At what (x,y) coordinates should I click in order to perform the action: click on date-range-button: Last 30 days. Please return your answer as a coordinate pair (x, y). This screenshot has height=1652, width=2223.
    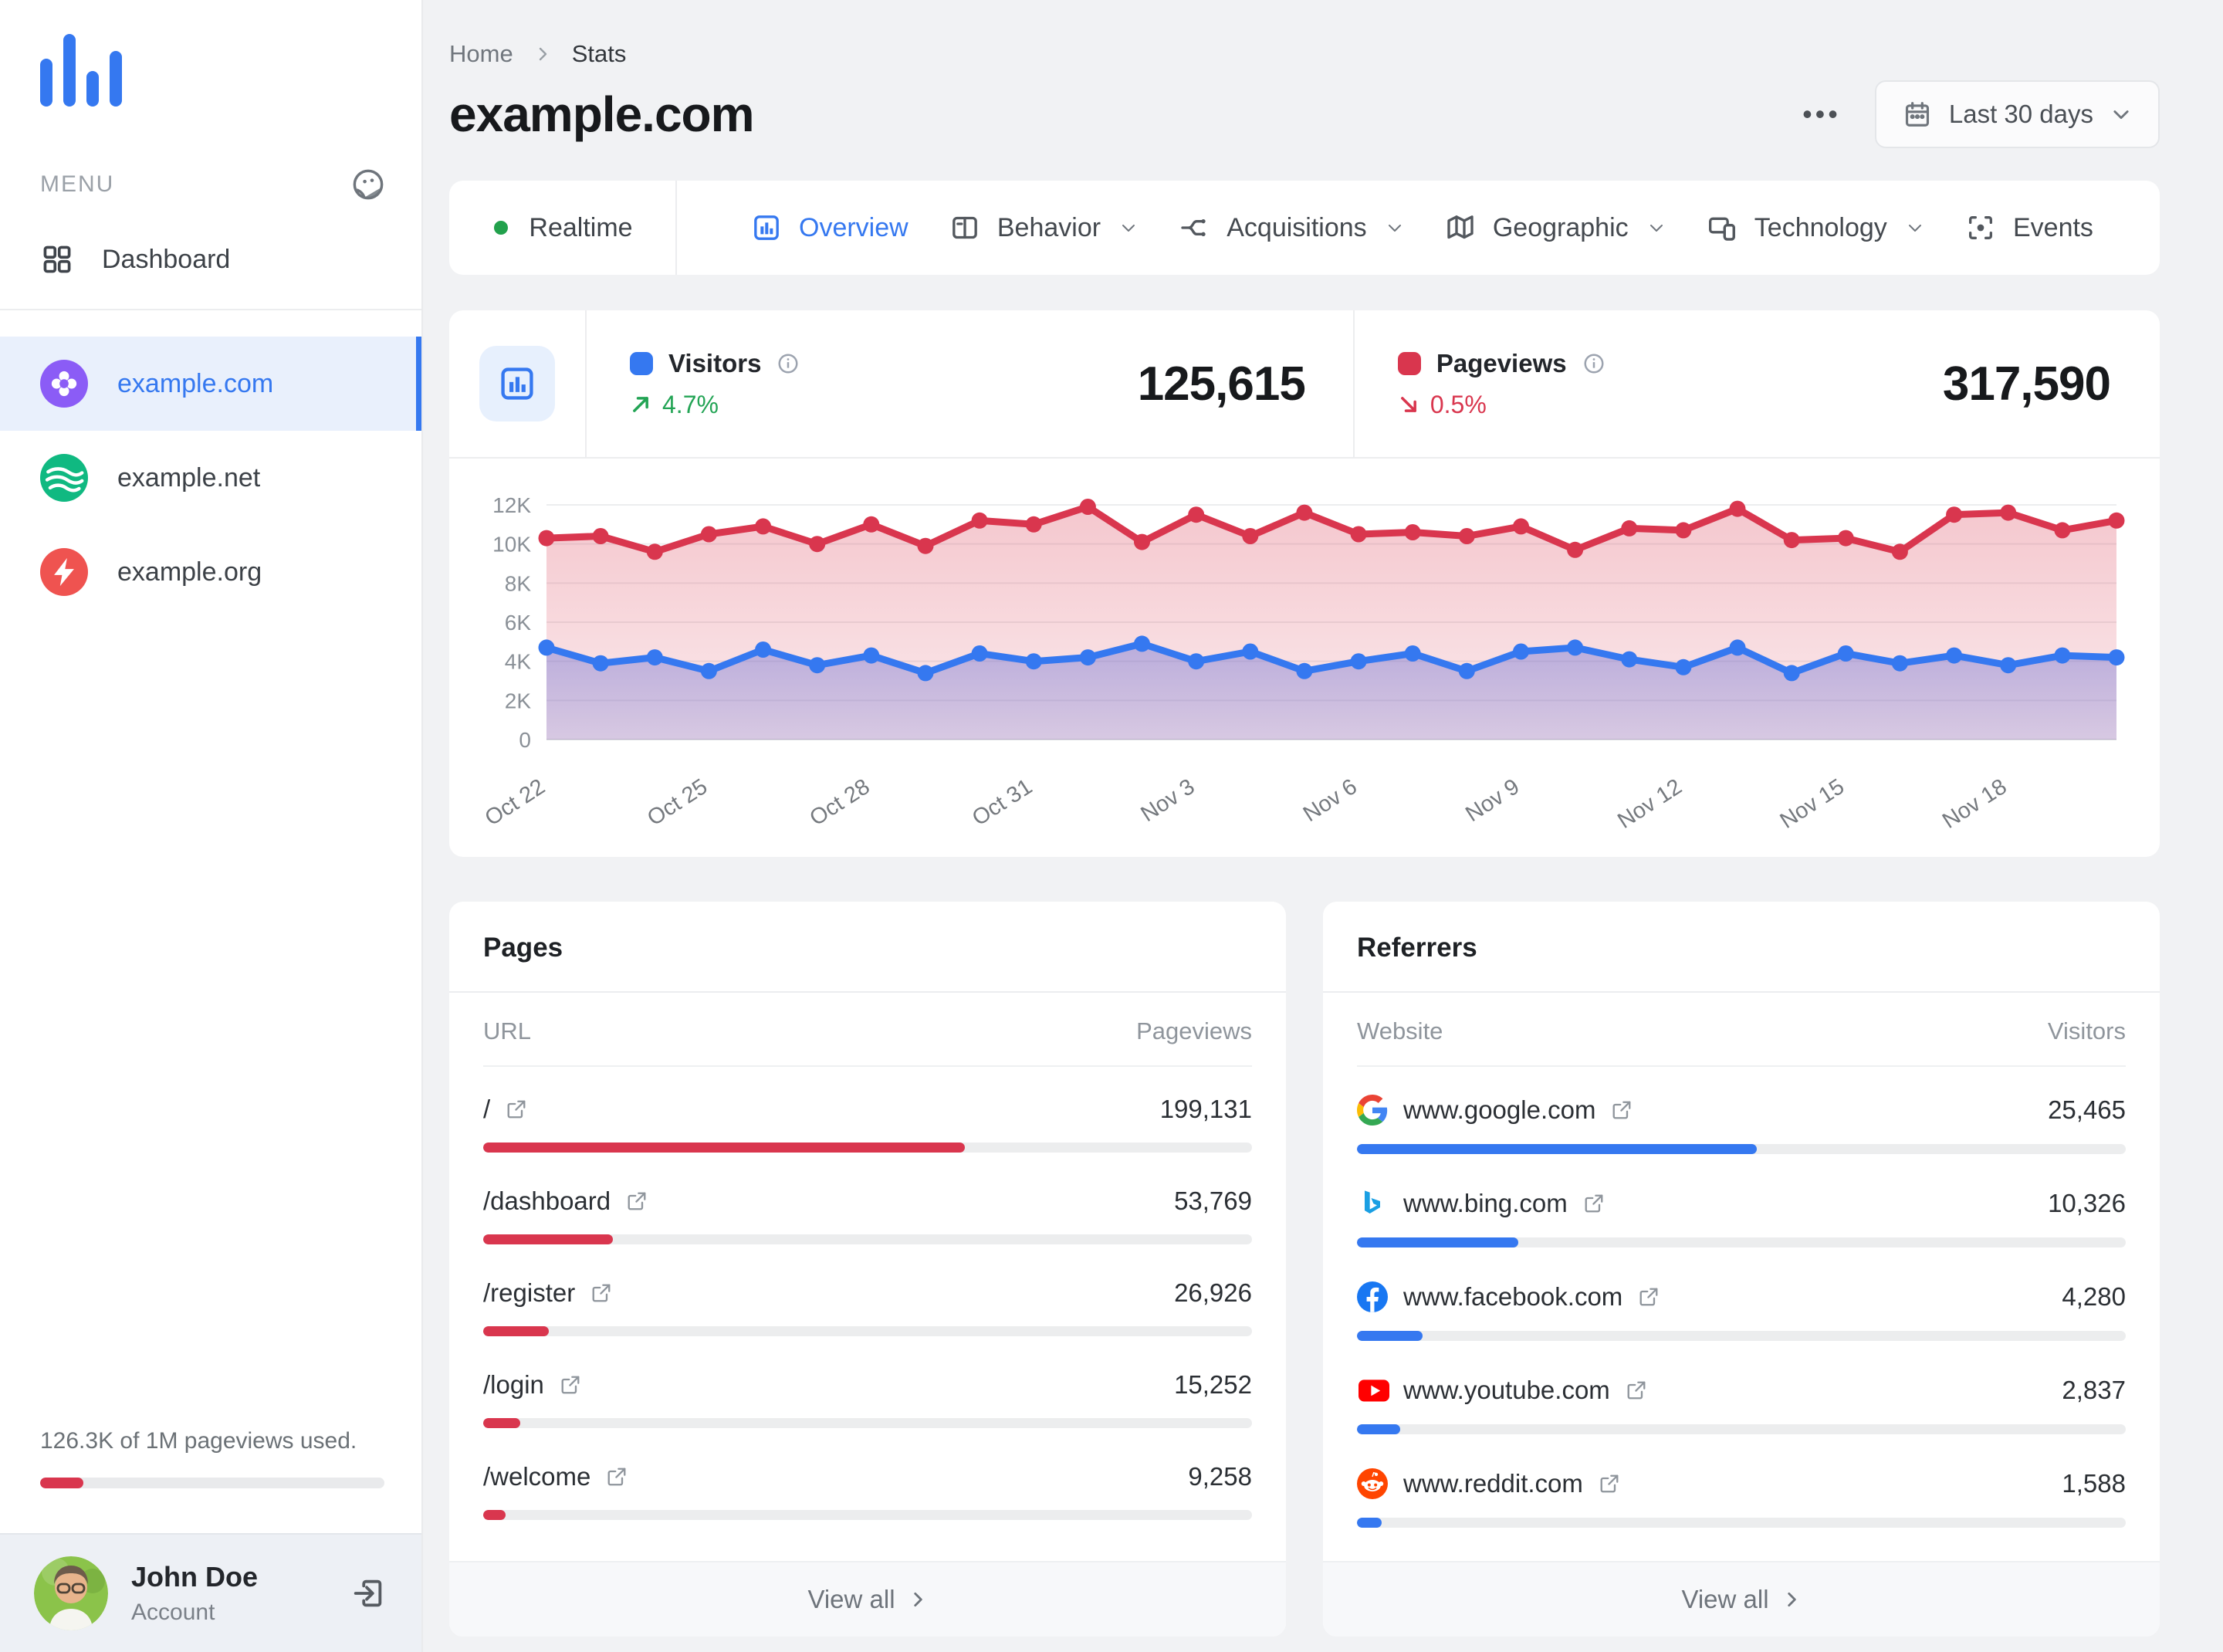
    Looking at the image, I should click on (2017, 114).